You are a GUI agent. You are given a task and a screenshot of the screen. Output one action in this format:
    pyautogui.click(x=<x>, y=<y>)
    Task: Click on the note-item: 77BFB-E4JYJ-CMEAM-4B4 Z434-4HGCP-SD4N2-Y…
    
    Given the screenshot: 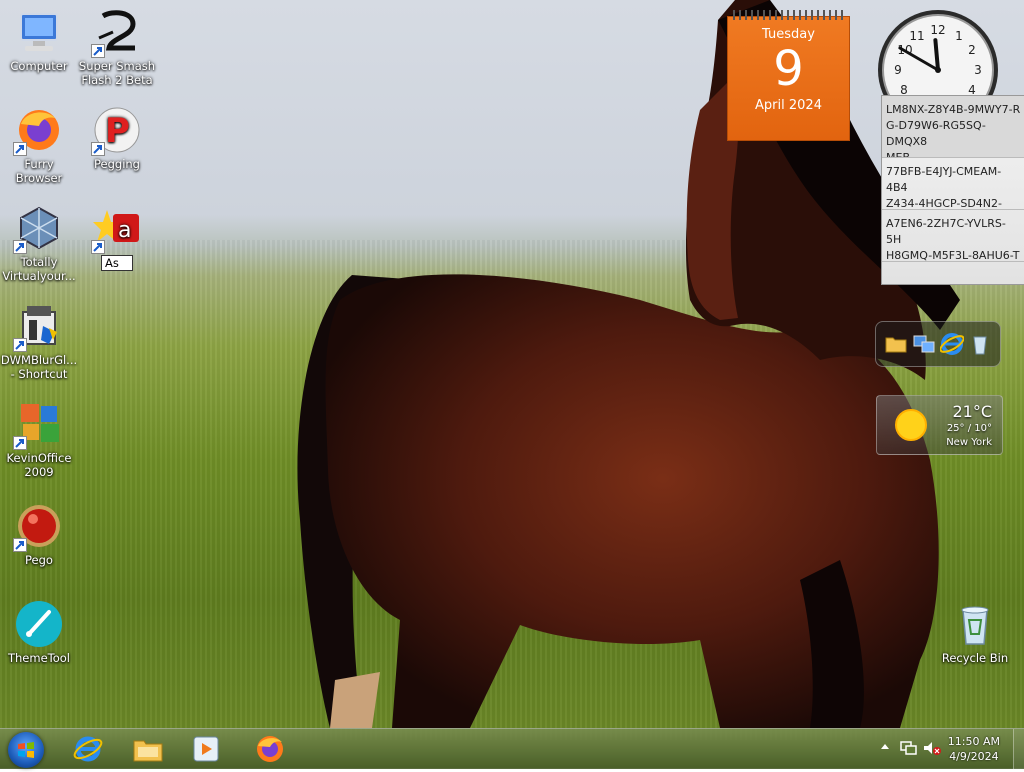 What is the action you would take?
    pyautogui.click(x=953, y=184)
    